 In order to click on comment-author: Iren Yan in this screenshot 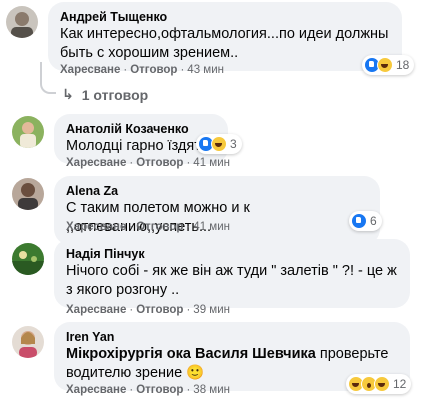, I will do `click(232, 337)`.